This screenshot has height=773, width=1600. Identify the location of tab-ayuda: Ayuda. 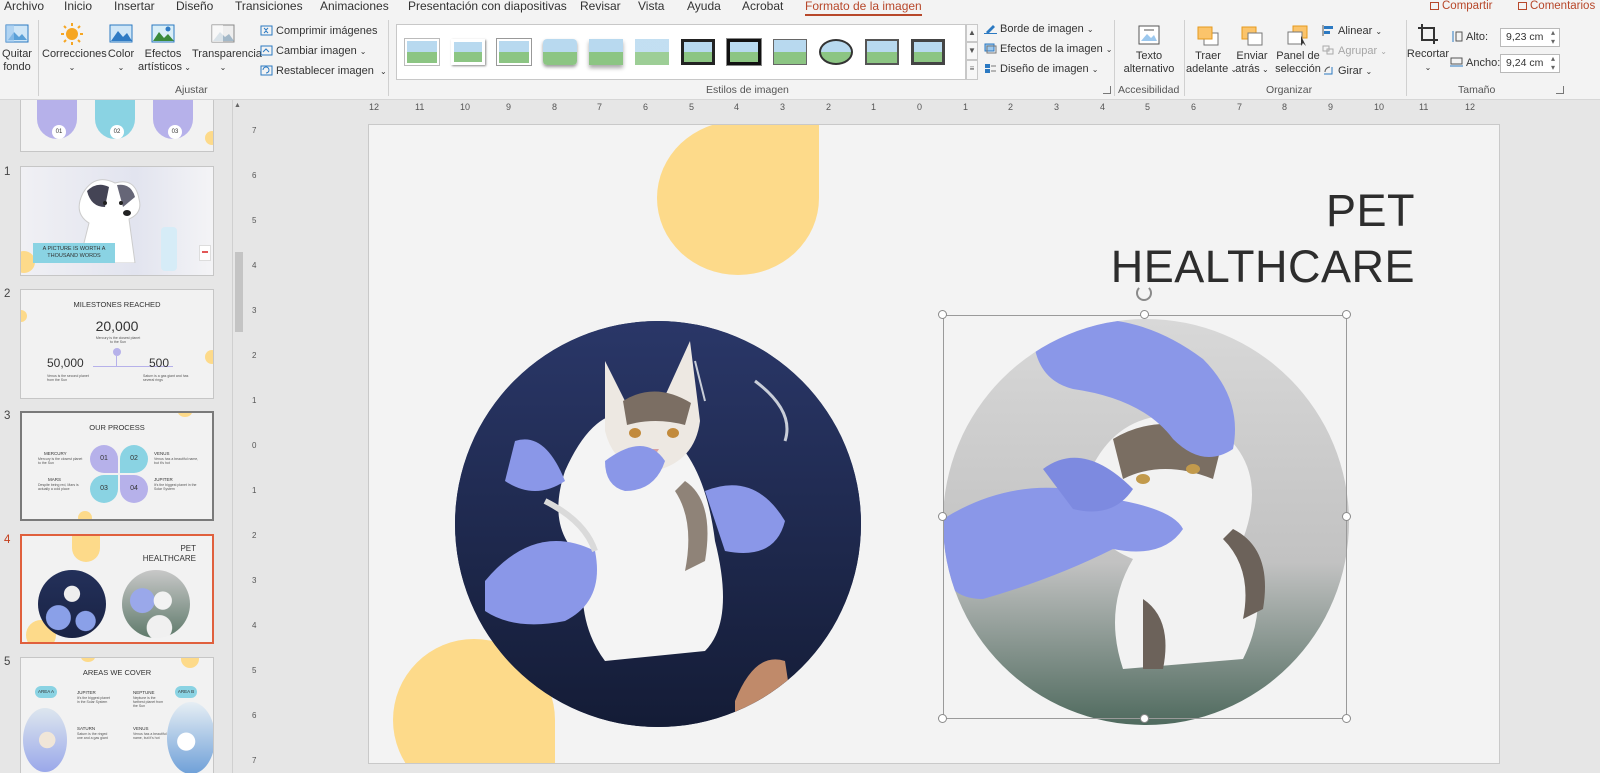
(704, 6).